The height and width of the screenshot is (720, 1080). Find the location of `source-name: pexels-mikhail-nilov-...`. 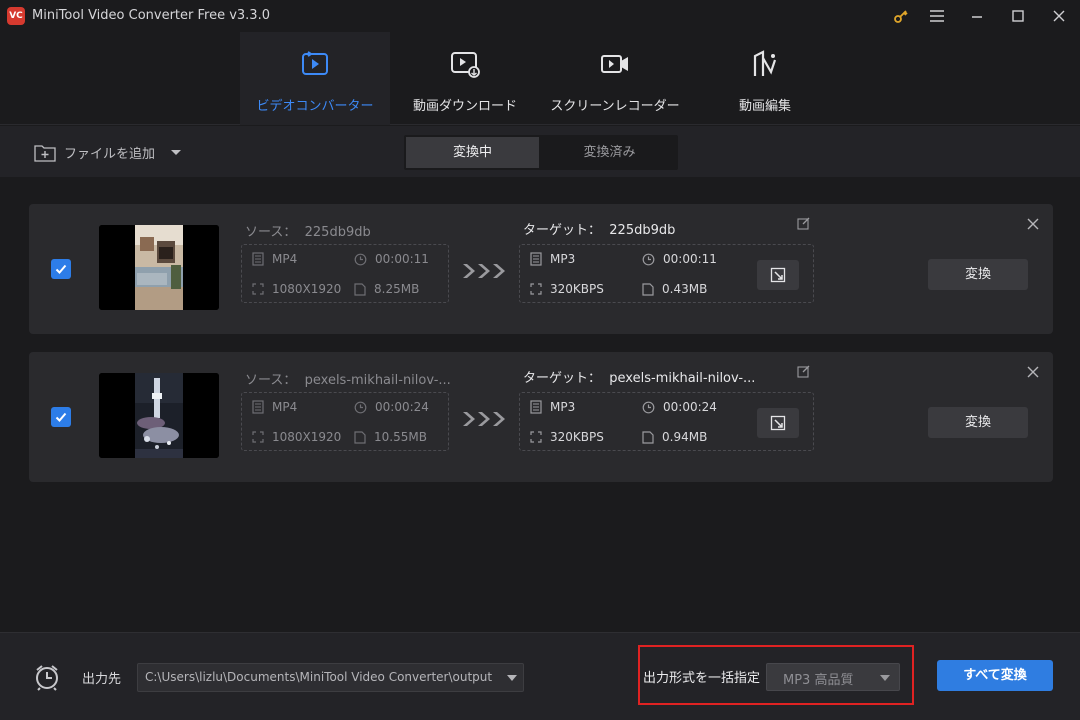

source-name: pexels-mikhail-nilov-... is located at coordinates (377, 380).